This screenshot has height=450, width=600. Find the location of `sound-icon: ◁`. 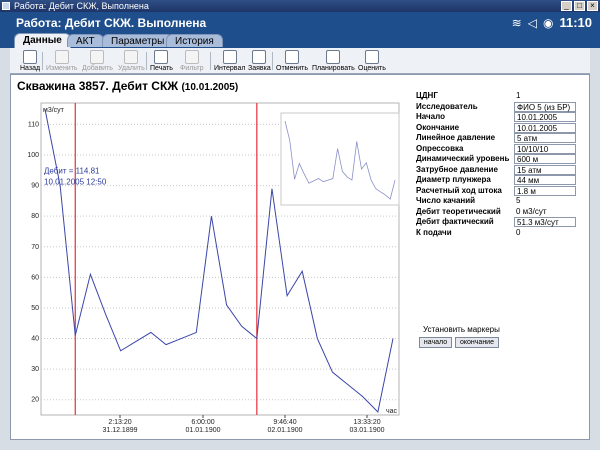

sound-icon: ◁ is located at coordinates (532, 23).